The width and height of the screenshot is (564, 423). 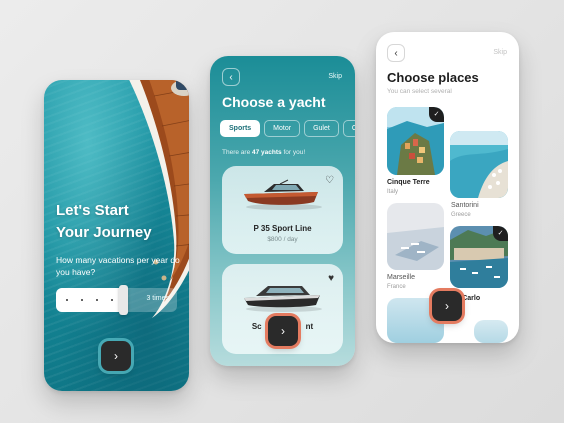 What do you see at coordinates (479, 257) in the screenshot?
I see `place-card-monte-carlo: ✓` at bounding box center [479, 257].